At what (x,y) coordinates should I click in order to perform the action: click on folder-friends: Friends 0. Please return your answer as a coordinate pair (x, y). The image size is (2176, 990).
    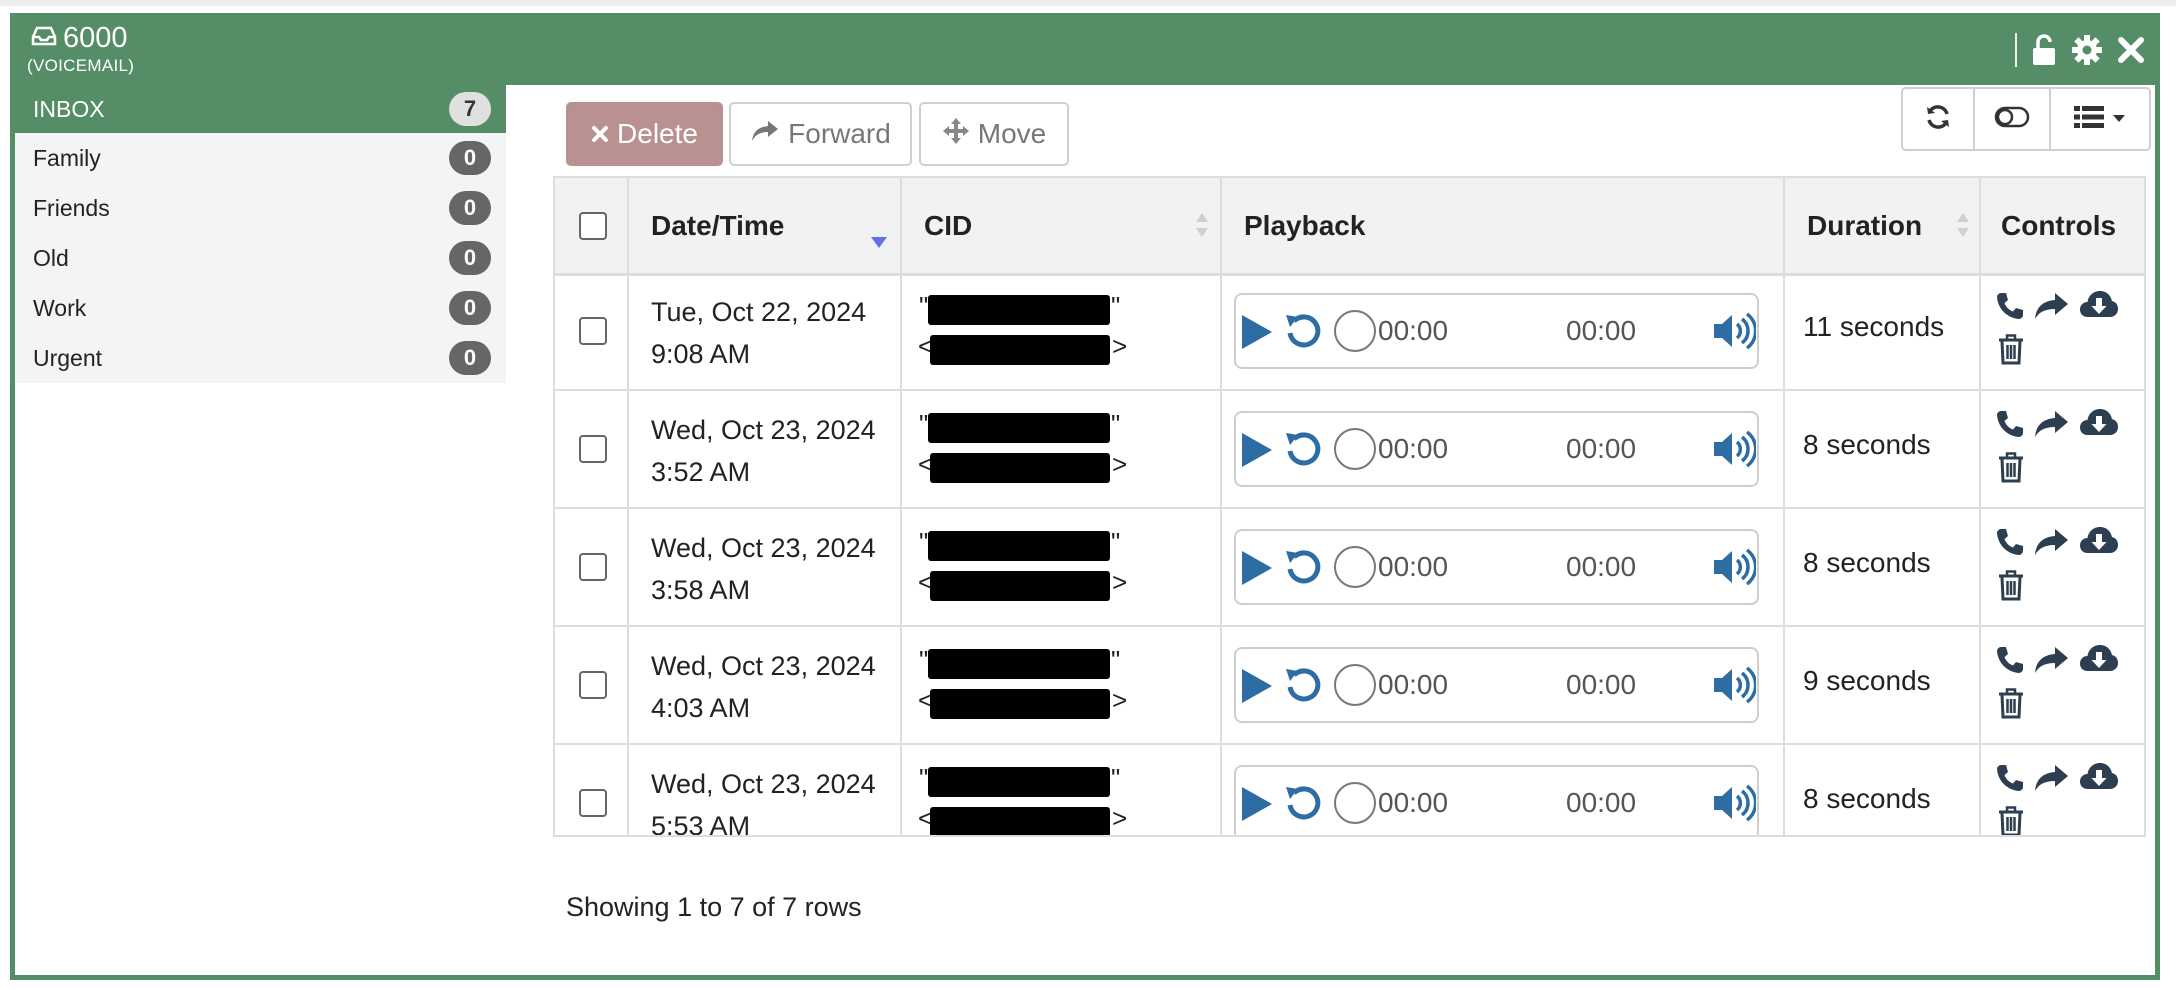
    Looking at the image, I should click on (260, 208).